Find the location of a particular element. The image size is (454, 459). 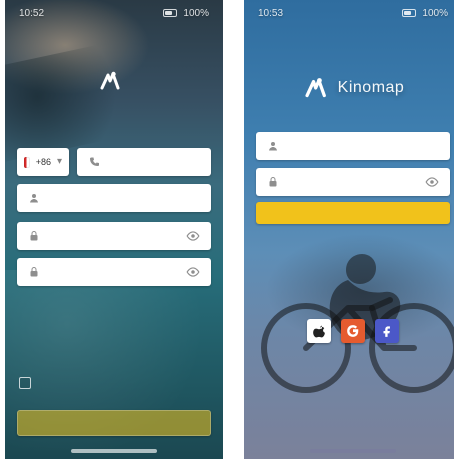

register-button is located at coordinates (114, 423).